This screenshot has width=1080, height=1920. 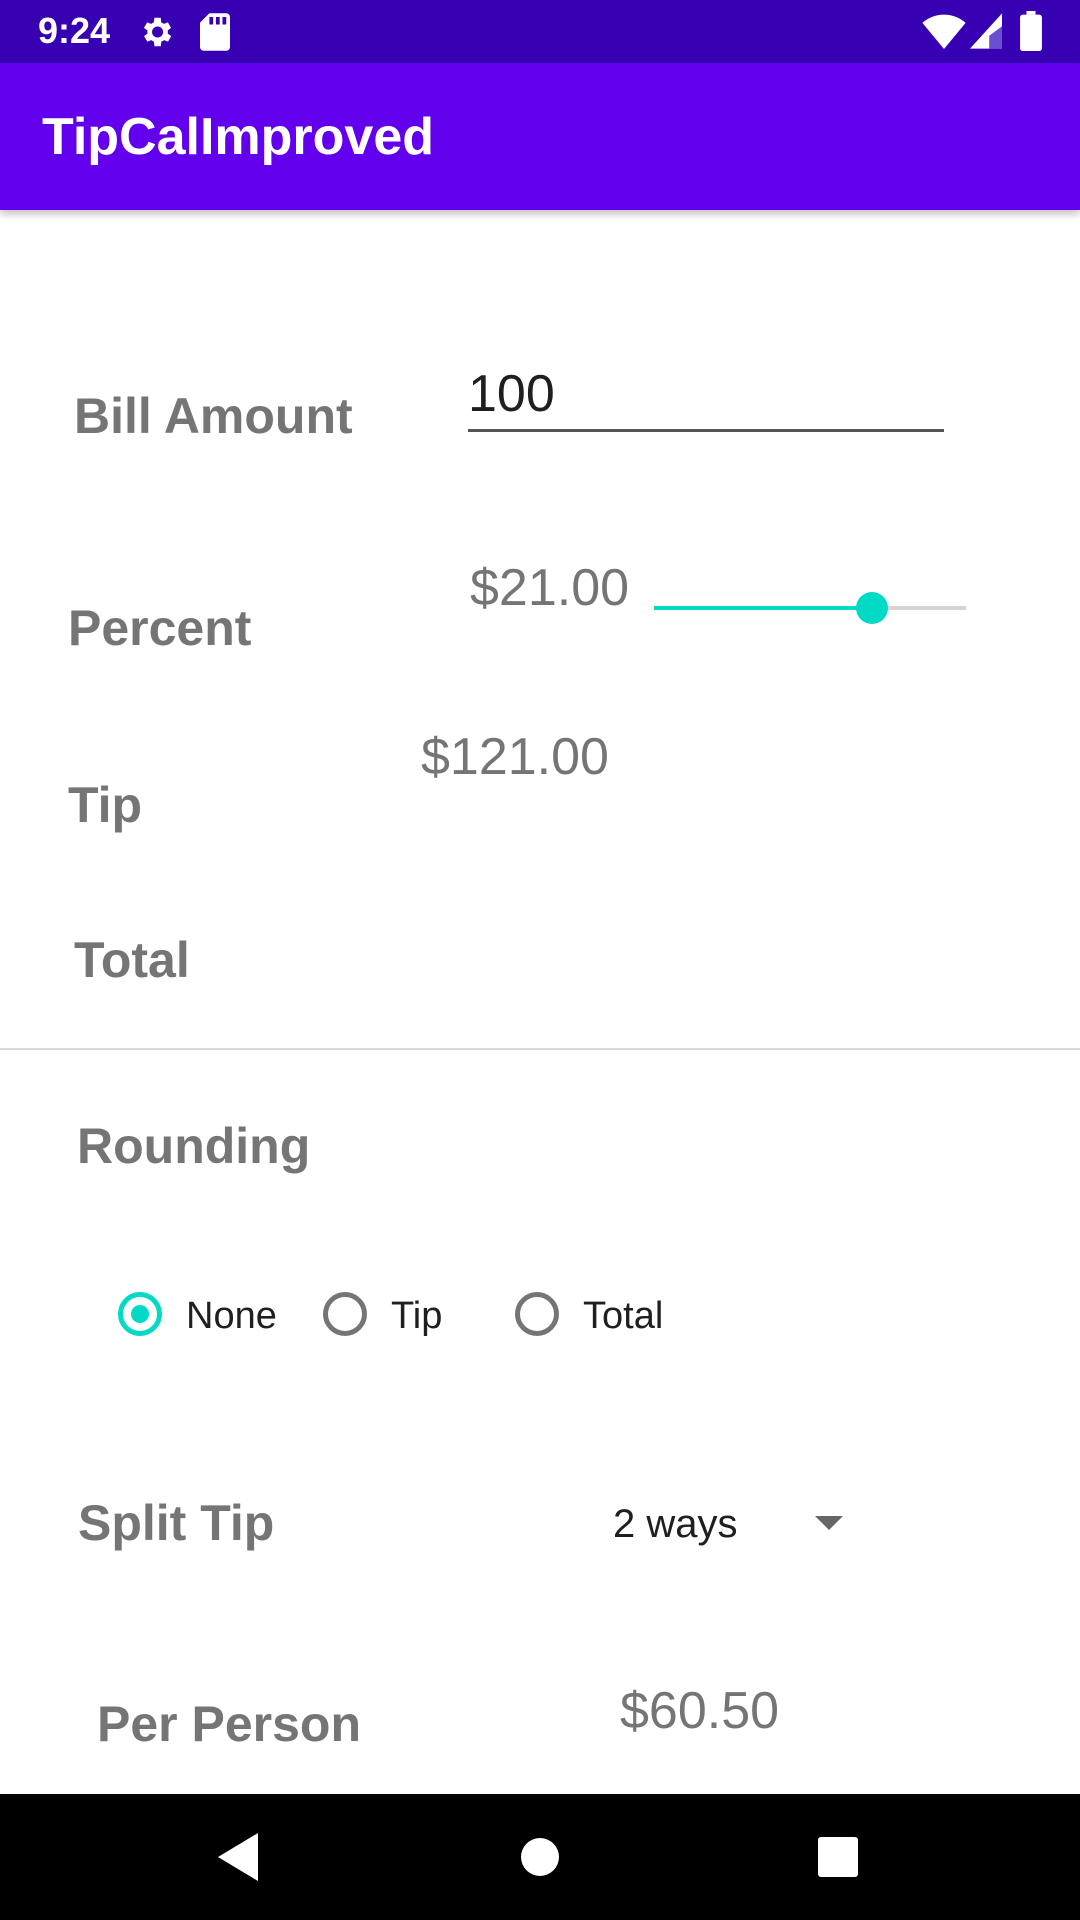 What do you see at coordinates (537, 1314) in the screenshot?
I see `radio-button-total` at bounding box center [537, 1314].